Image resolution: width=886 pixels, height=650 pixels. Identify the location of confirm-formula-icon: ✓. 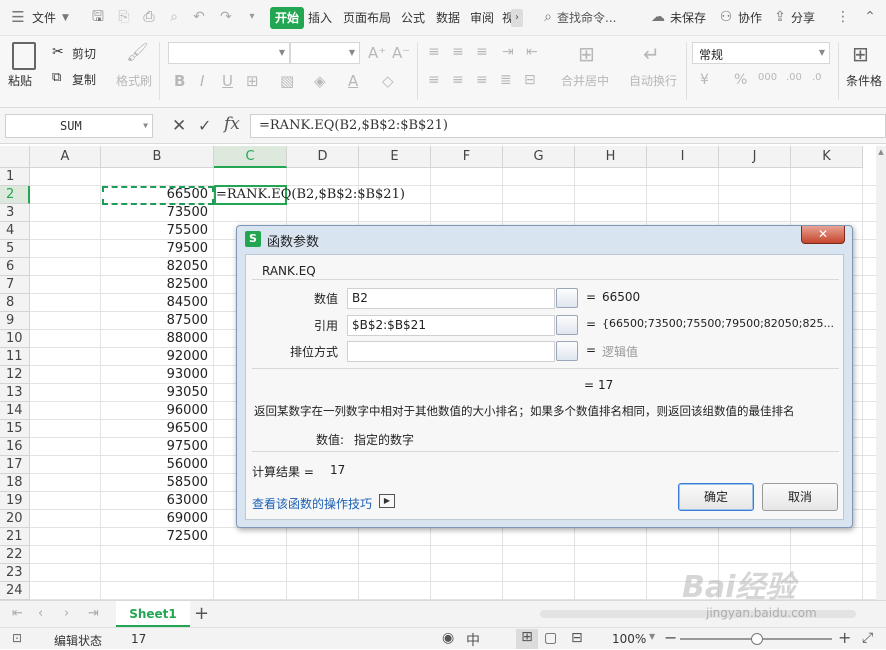
(204, 125).